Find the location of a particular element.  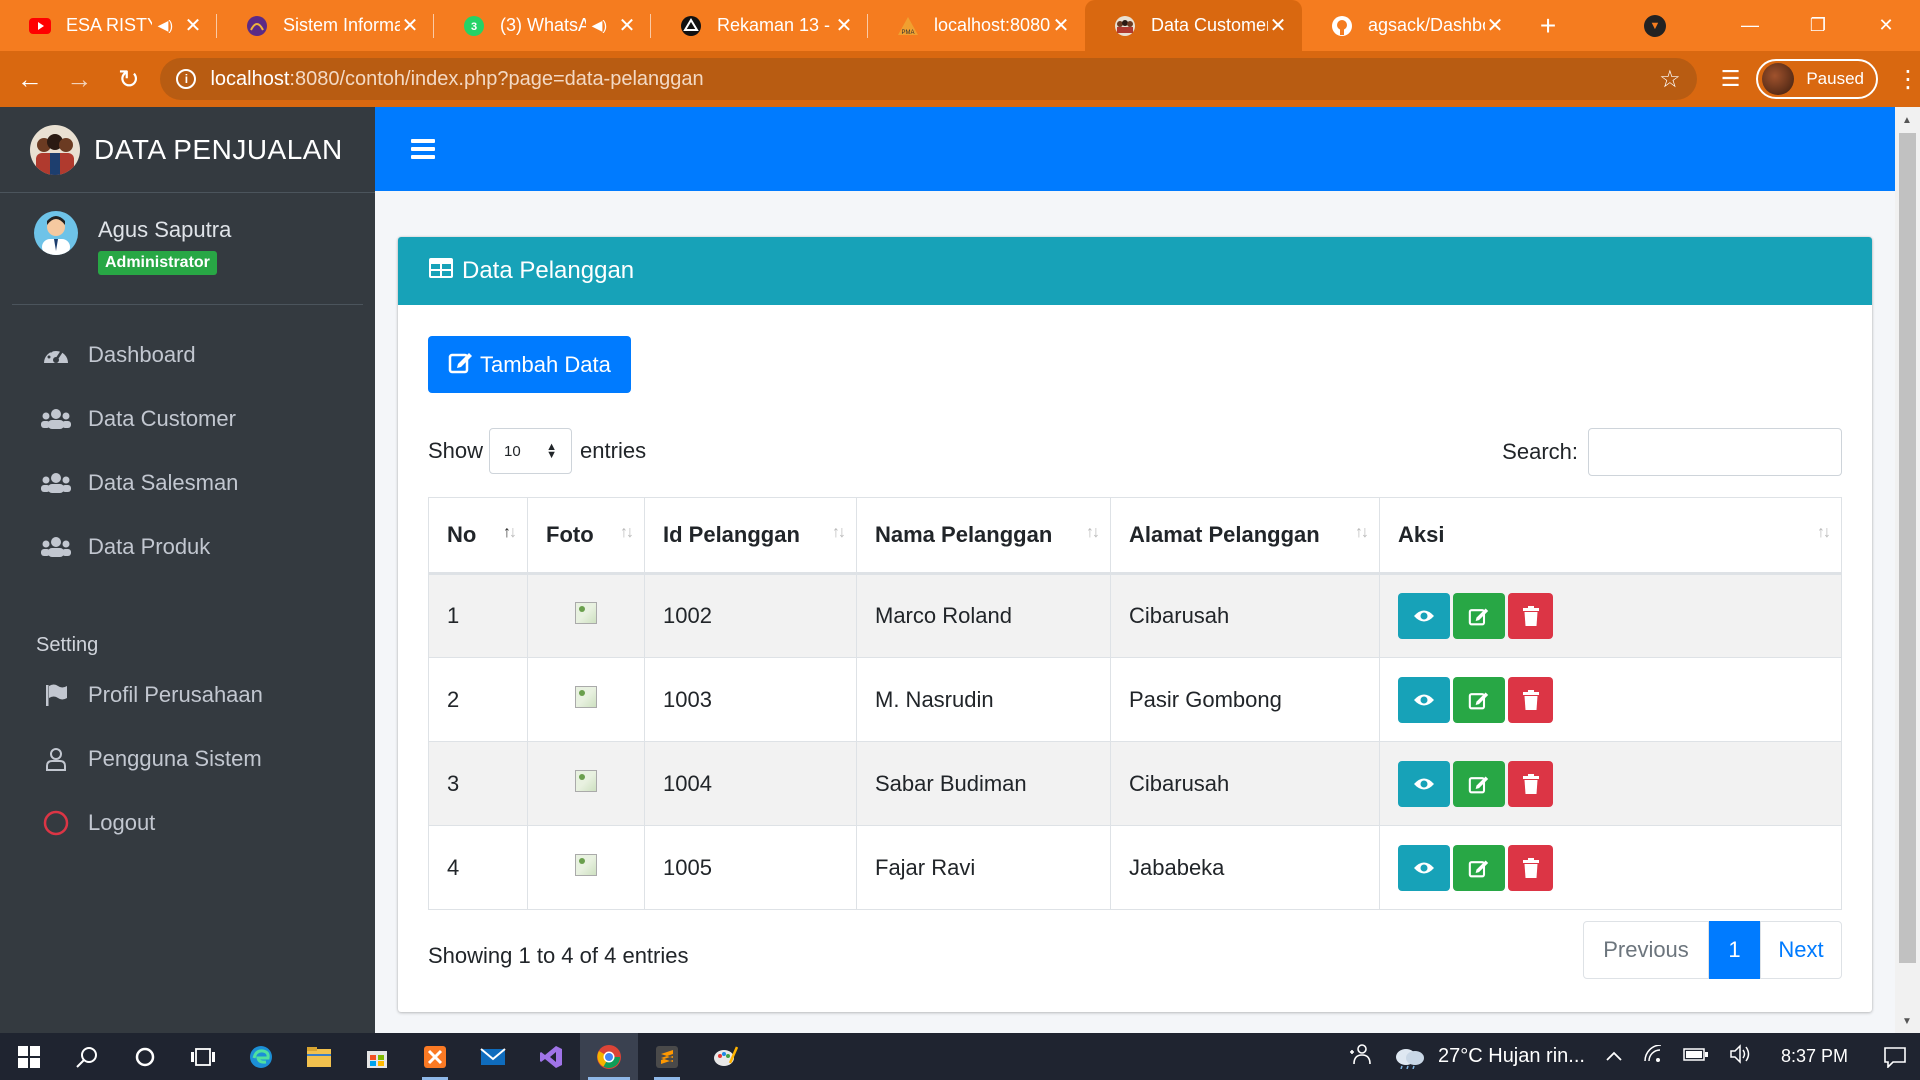

sidebar-item-pengguna-sistem: Pengguna Sistem is located at coordinates (187, 759).